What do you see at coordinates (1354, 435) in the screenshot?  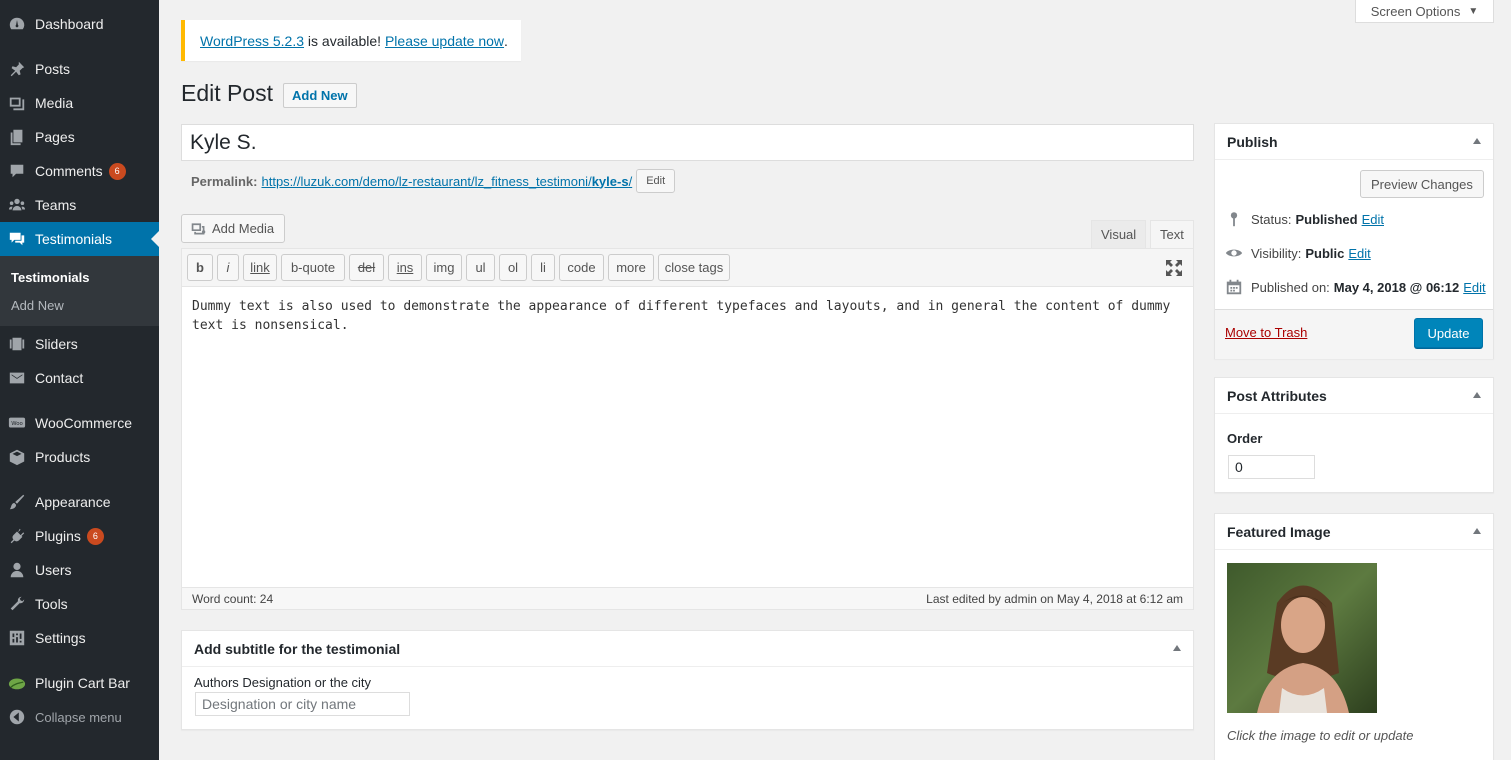 I see `post-attributes-metabox: Post Attributes Order 0` at bounding box center [1354, 435].